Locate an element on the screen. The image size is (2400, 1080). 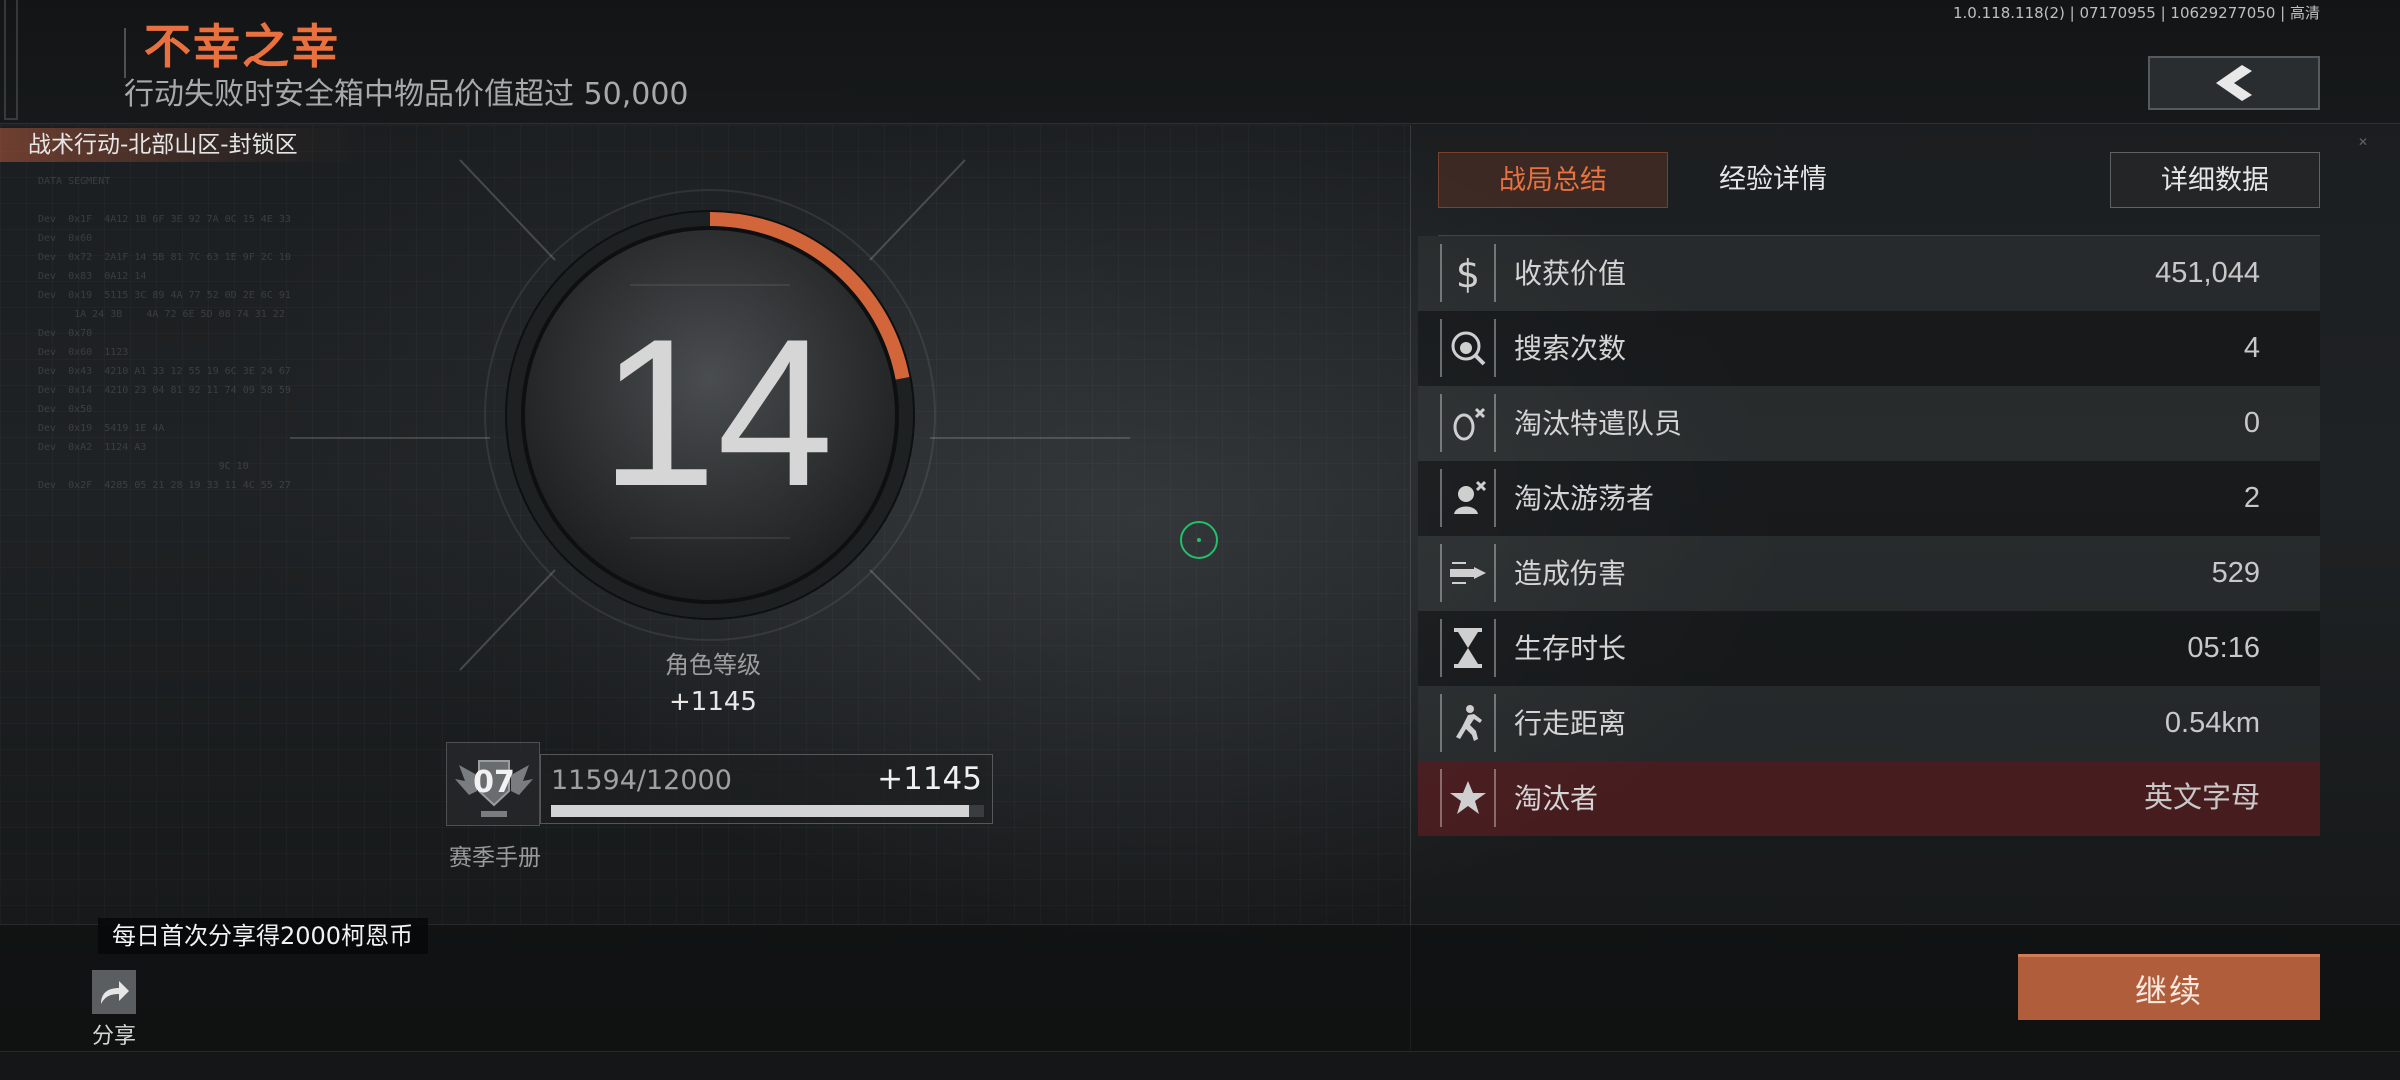
level-number: 14 is located at coordinates (717, 412).